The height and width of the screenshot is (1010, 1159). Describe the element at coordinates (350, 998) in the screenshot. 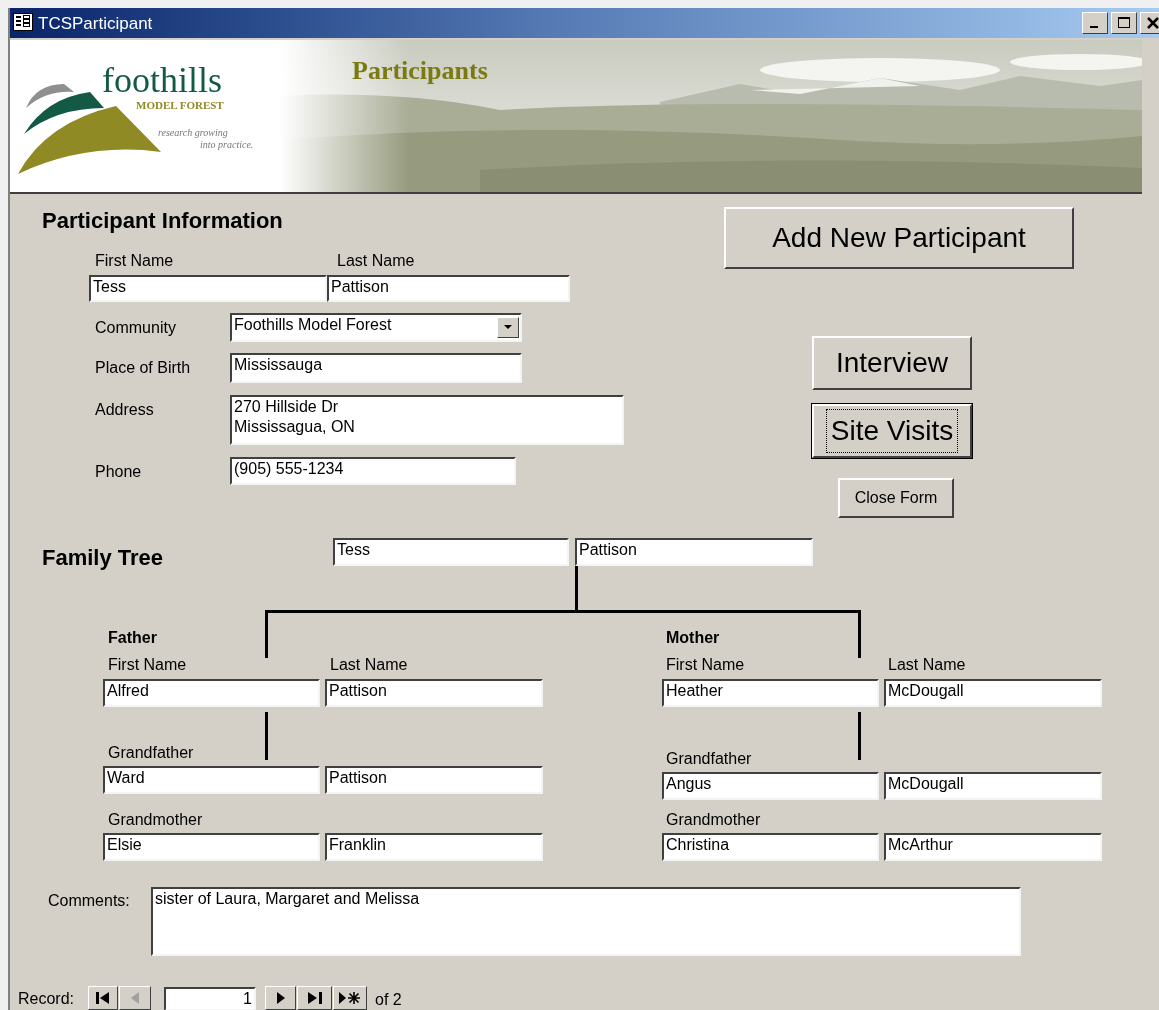

I see `new-record-icon` at that location.